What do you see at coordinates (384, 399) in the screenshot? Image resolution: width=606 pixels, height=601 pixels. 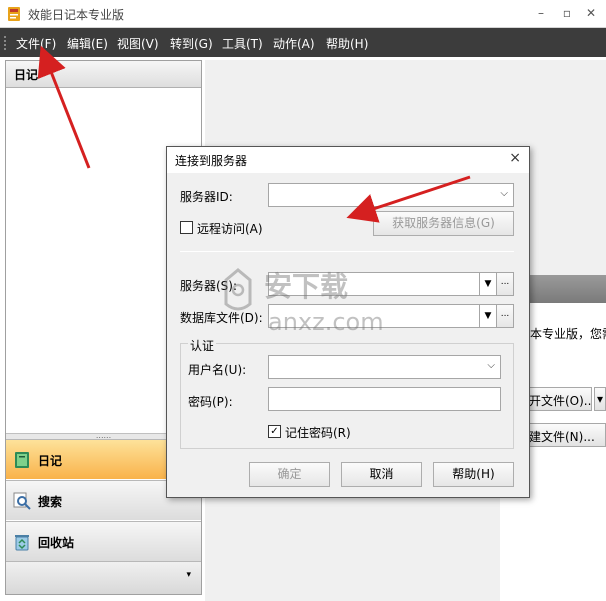 I see `password-input` at bounding box center [384, 399].